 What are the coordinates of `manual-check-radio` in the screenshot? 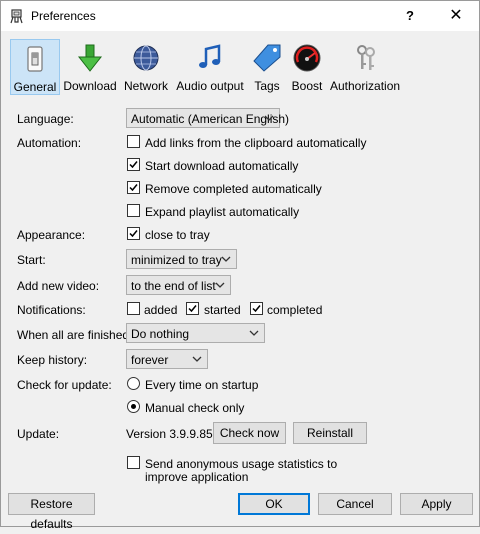 It's located at (133, 406).